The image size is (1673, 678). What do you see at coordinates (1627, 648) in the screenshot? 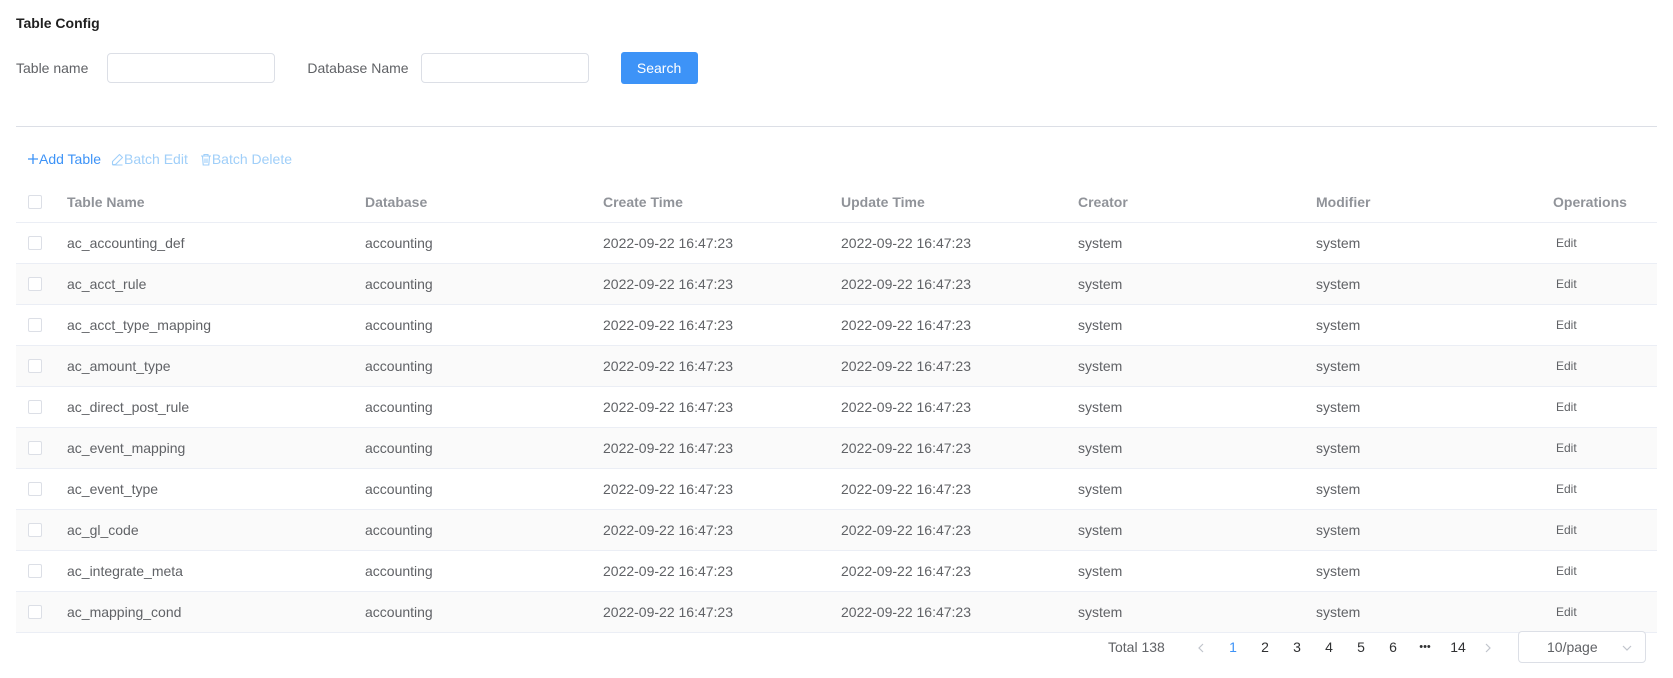
I see `chevron-down-icon` at bounding box center [1627, 648].